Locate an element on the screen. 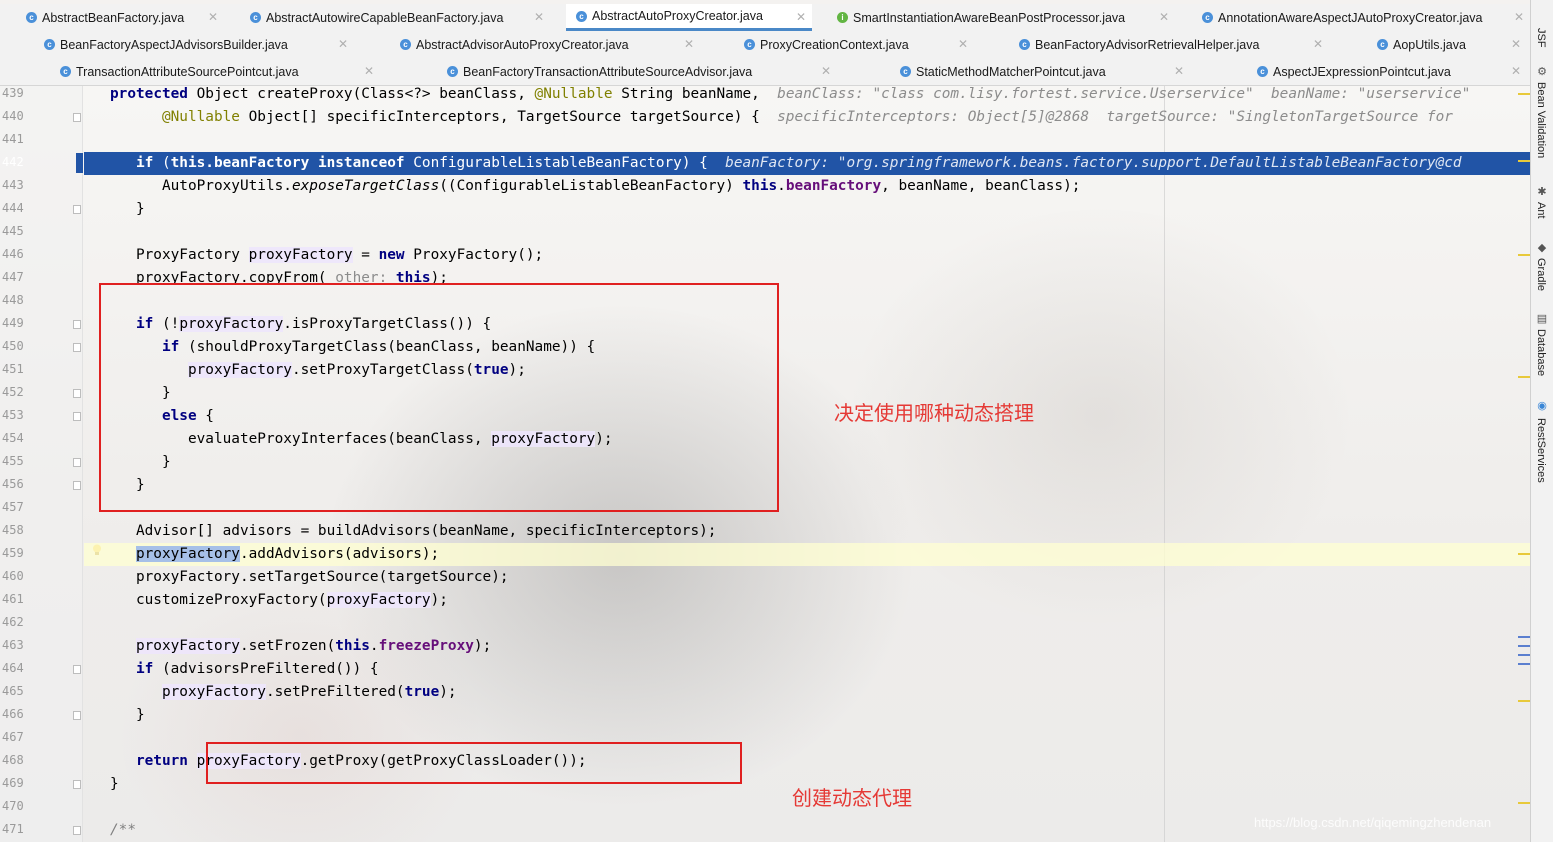 The width and height of the screenshot is (1553, 842). line-number: 467 is located at coordinates (13, 737).